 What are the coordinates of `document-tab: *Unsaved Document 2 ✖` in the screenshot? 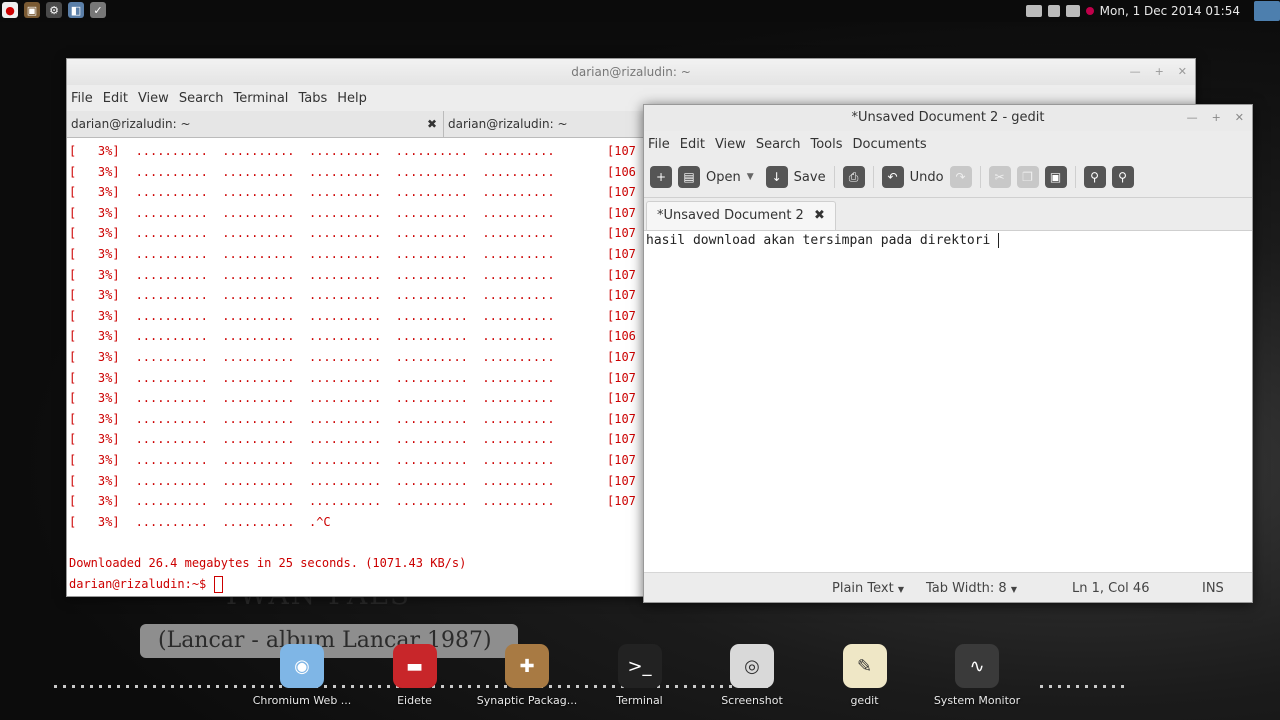 It's located at (741, 215).